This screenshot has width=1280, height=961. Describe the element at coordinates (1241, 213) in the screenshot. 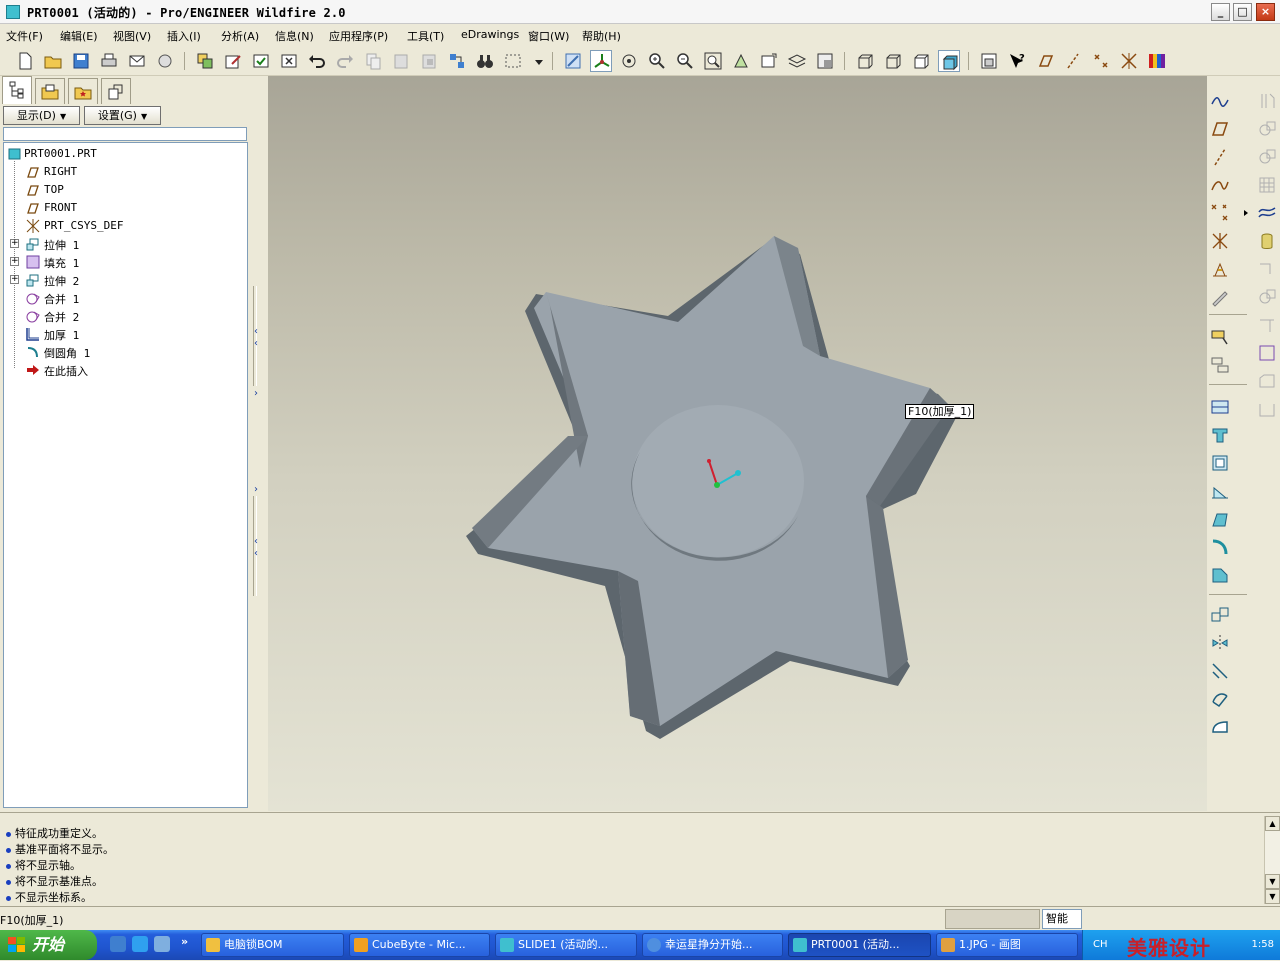

I see `flyout-arrow-icon` at that location.